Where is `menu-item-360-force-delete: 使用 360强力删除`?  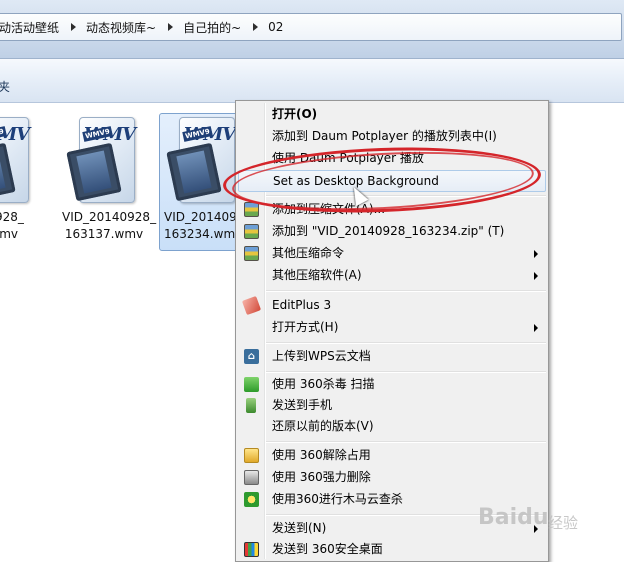 menu-item-360-force-delete: 使用 360强力删除 is located at coordinates (392, 477).